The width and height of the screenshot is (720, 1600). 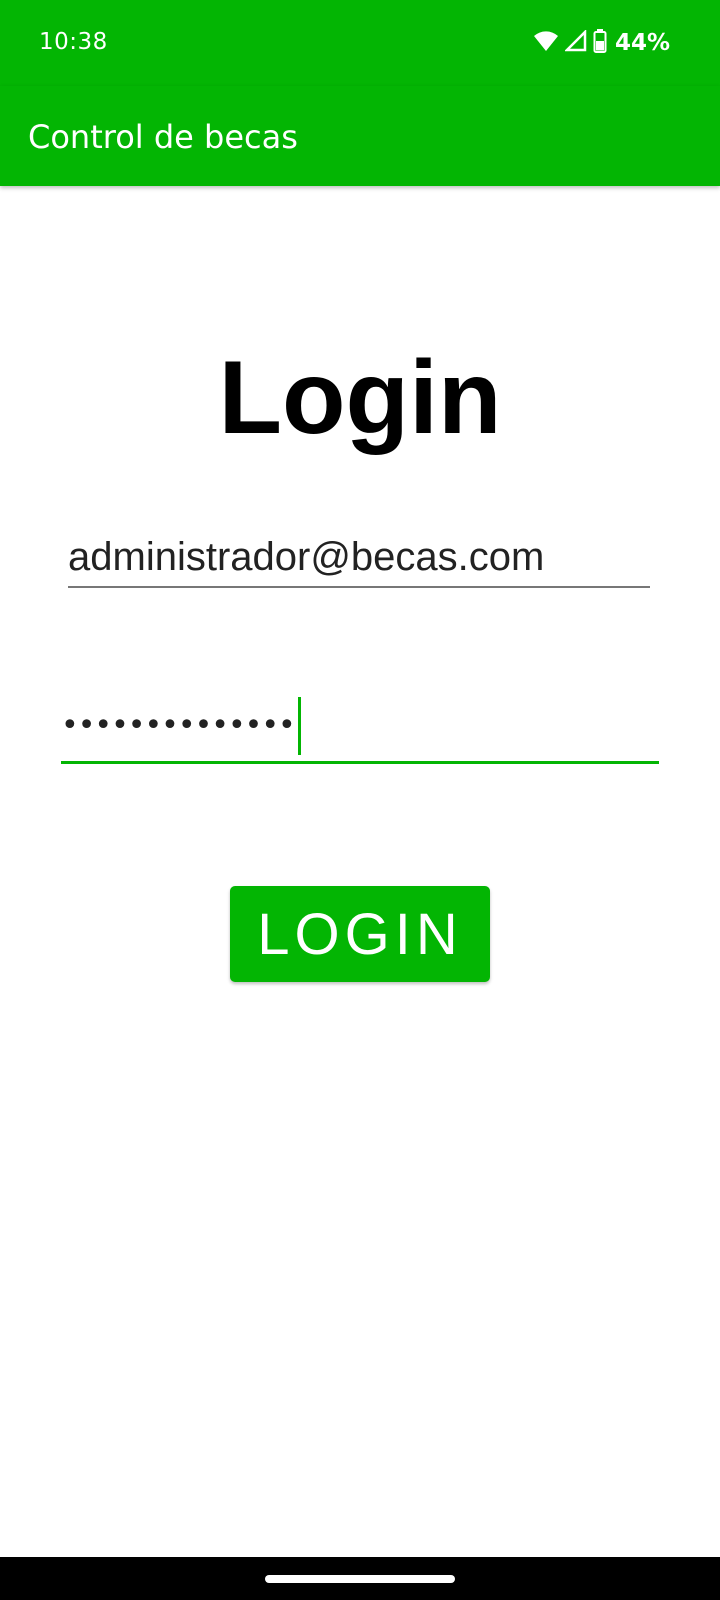 I want to click on status-bar: 10:38 44%, so click(x=360, y=43).